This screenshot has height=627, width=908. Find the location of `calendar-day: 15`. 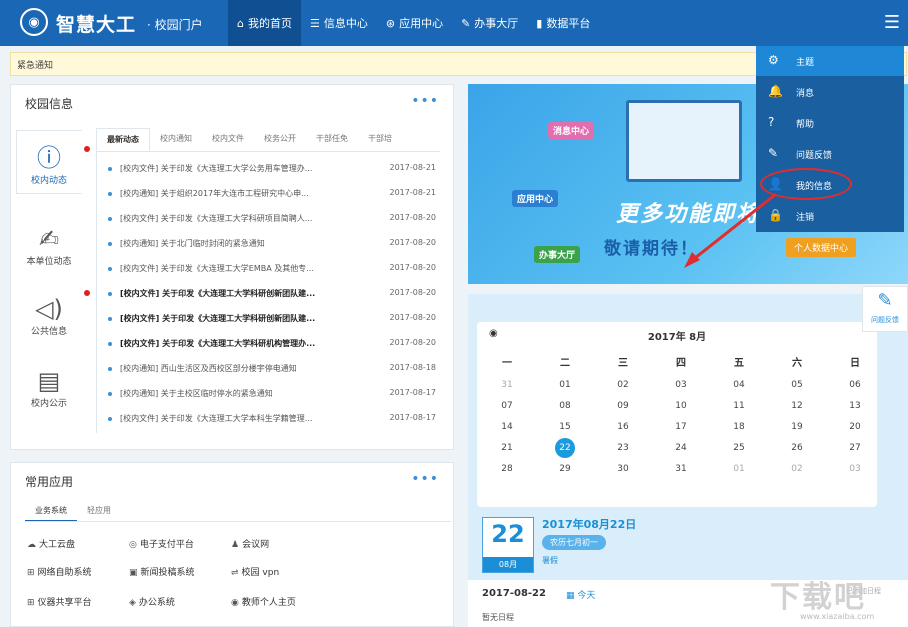

calendar-day: 15 is located at coordinates (565, 427).